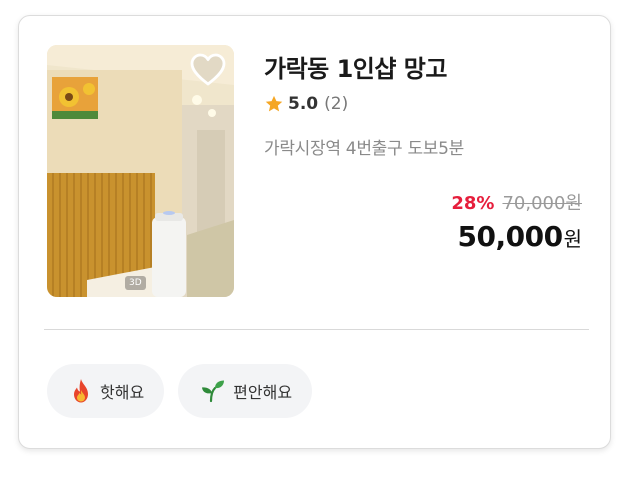  Describe the element at coordinates (135, 283) in the screenshot. I see `thumbnail-badge: 3D` at that location.